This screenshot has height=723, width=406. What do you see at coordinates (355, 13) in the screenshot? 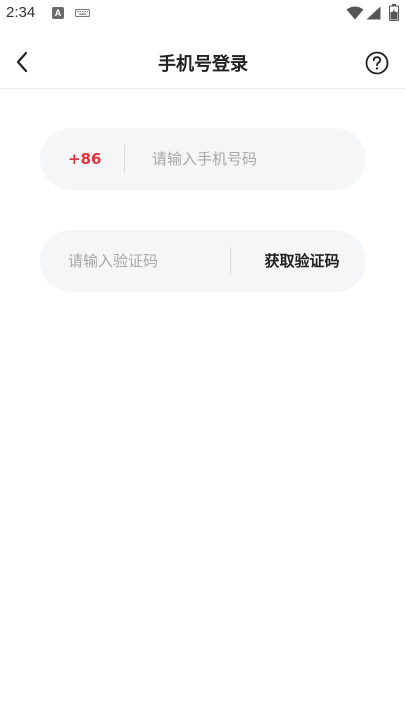
I see `wifi-icon` at bounding box center [355, 13].